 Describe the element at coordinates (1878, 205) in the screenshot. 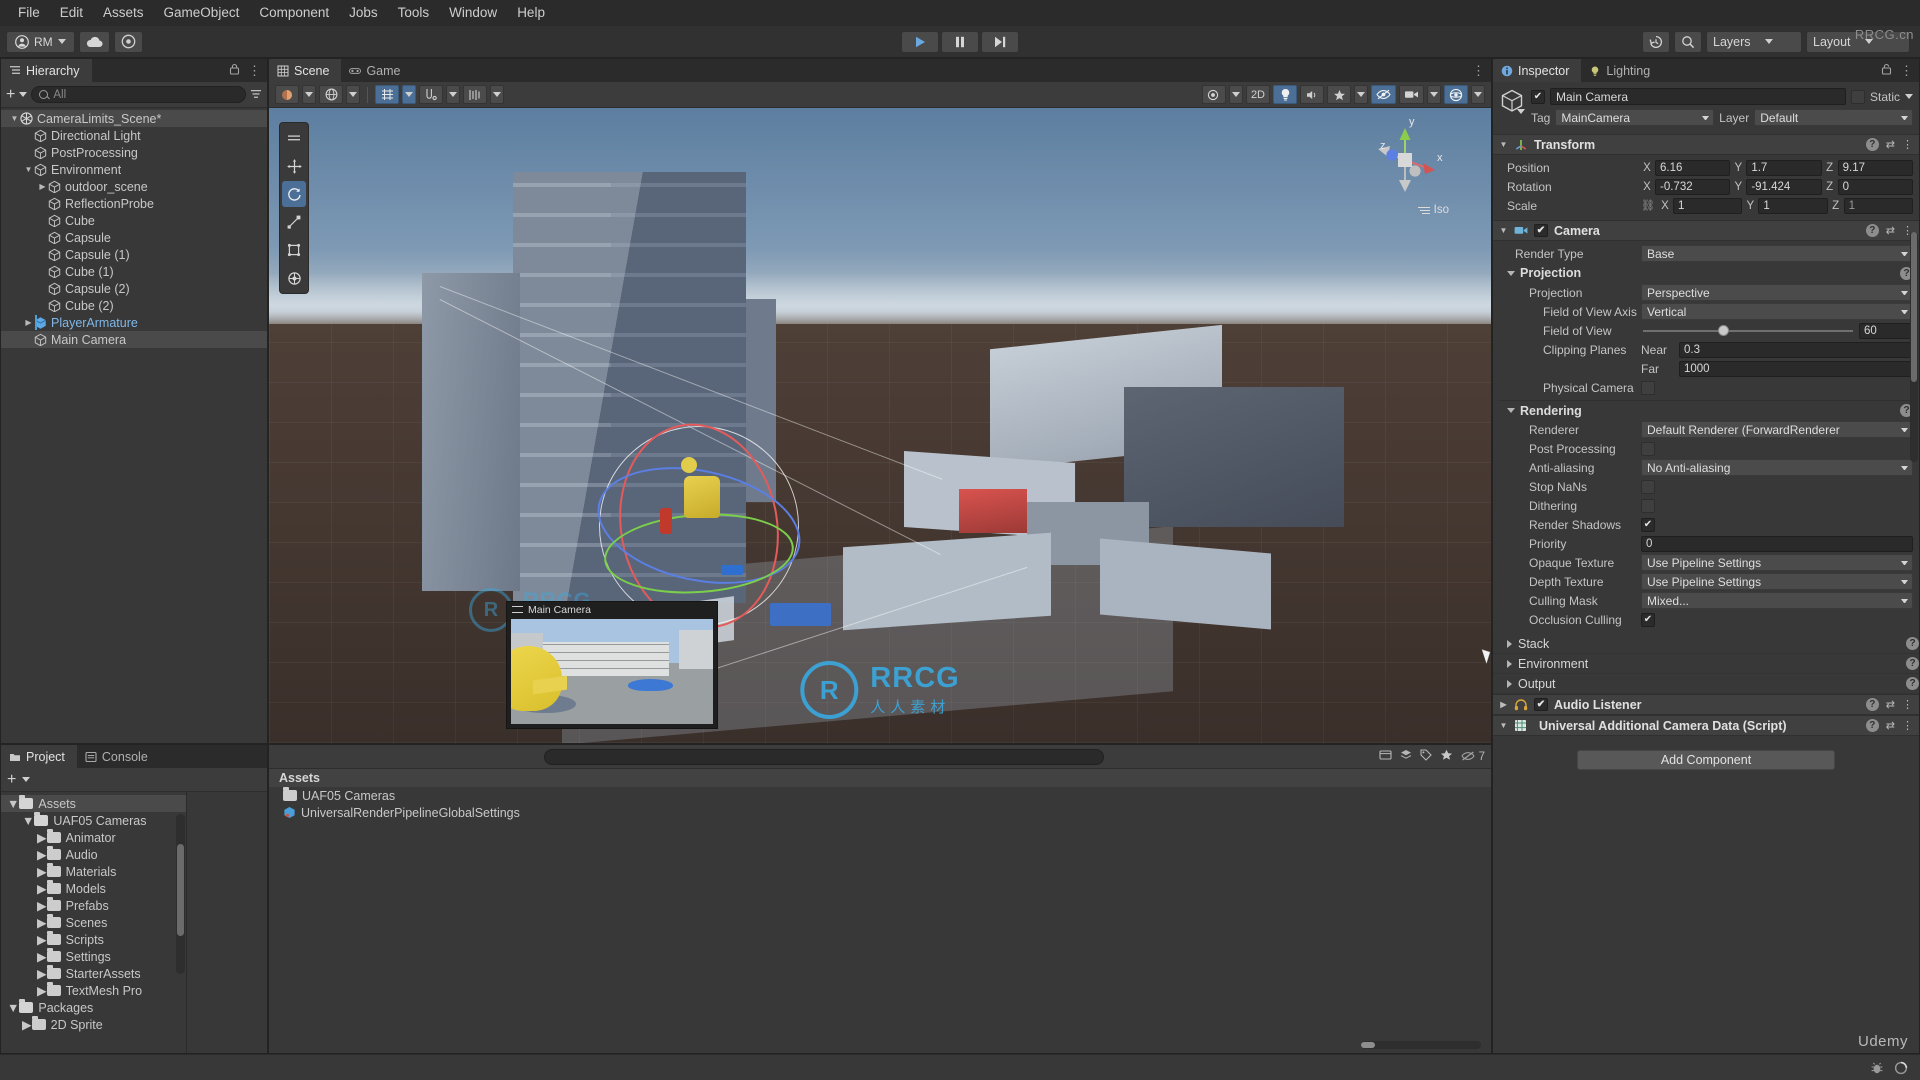

I see `transform-z-input: 1` at that location.